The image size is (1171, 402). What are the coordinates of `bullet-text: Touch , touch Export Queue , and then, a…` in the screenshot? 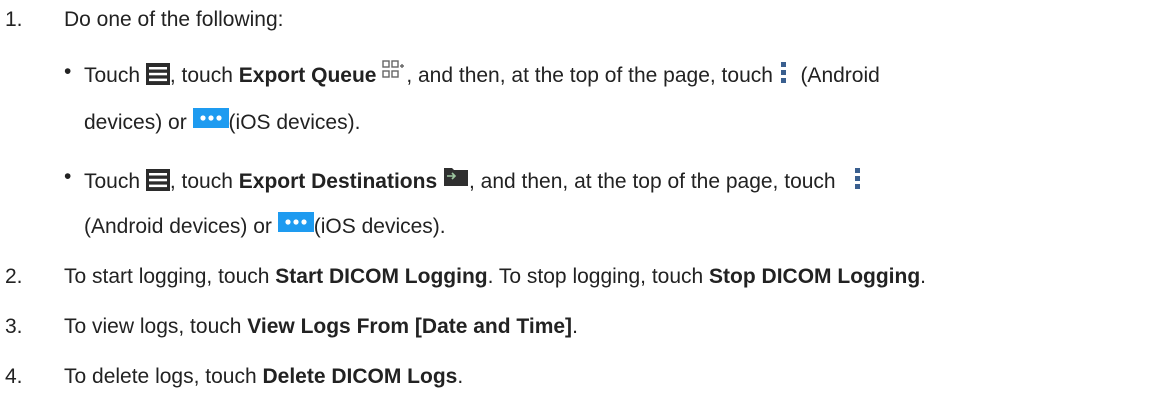 It's located at (482, 74).